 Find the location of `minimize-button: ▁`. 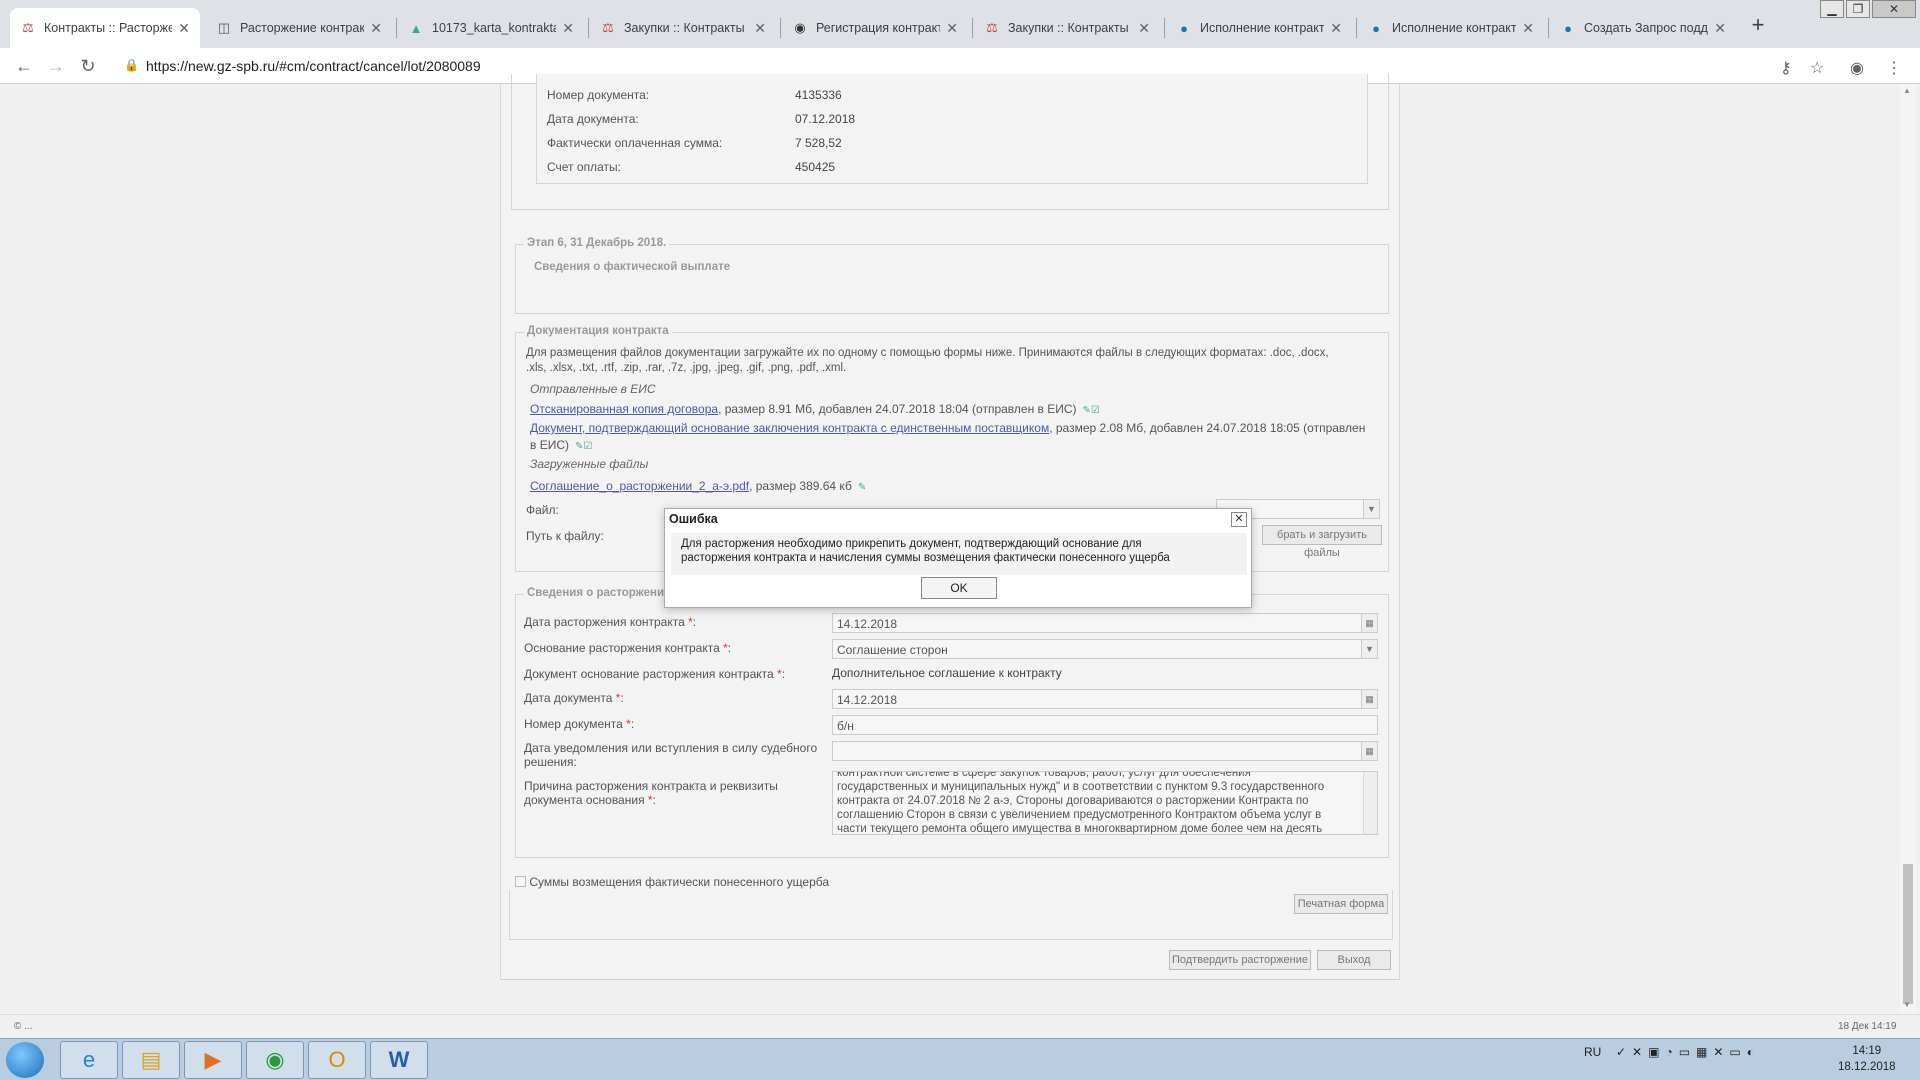

minimize-button: ▁ is located at coordinates (1832, 9).